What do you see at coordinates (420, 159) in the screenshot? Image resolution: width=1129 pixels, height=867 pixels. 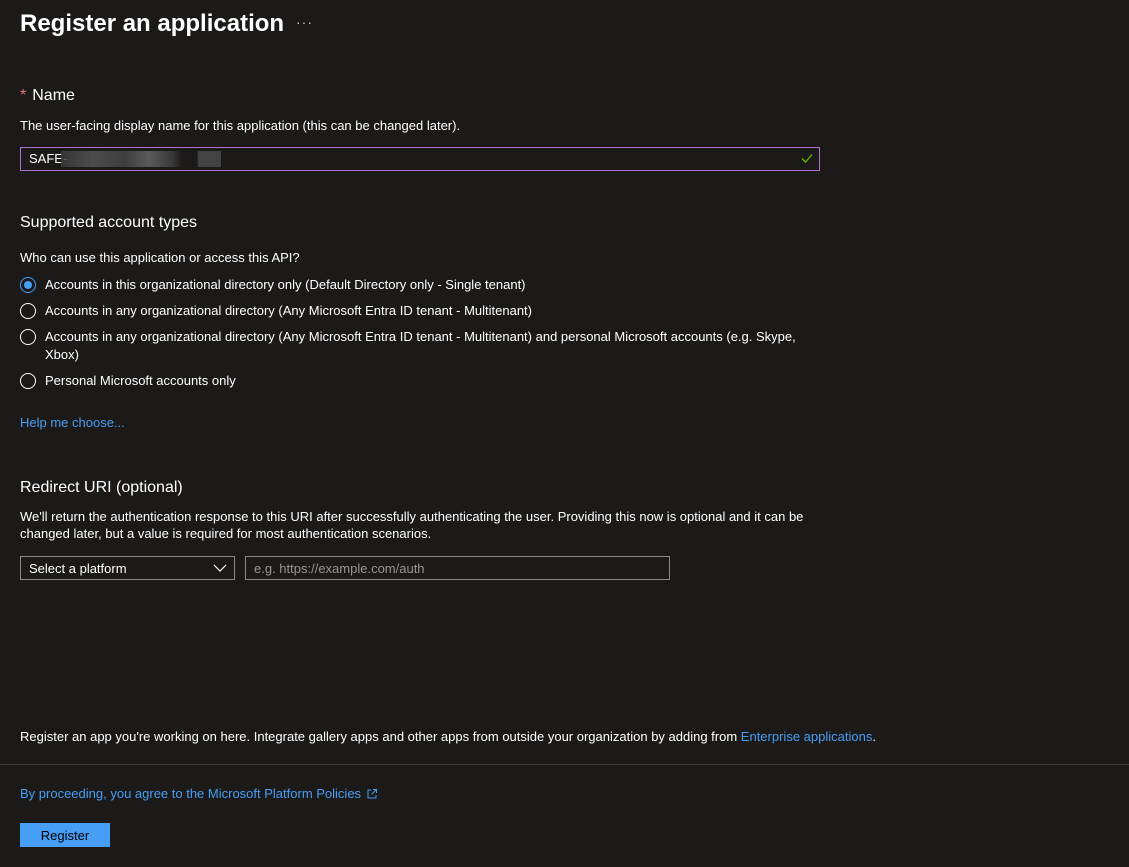 I see `name-input: SAFE-` at bounding box center [420, 159].